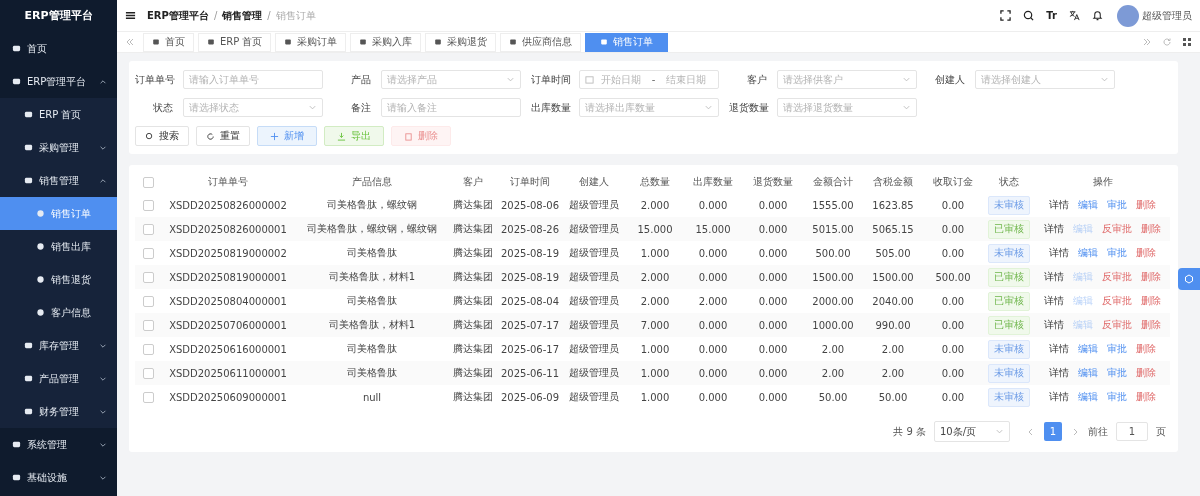 Image resolution: width=1200 pixels, height=496 pixels. What do you see at coordinates (541, 42) in the screenshot?
I see `tab: 供应商信息` at bounding box center [541, 42].